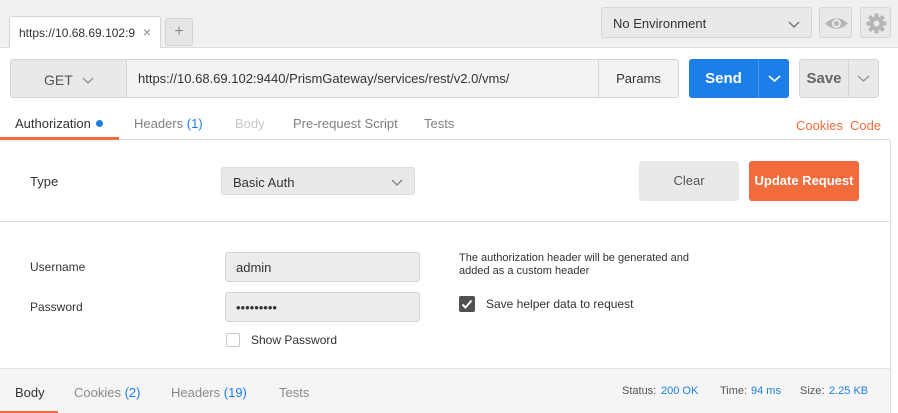 The image size is (898, 413). I want to click on divider, so click(445, 221).